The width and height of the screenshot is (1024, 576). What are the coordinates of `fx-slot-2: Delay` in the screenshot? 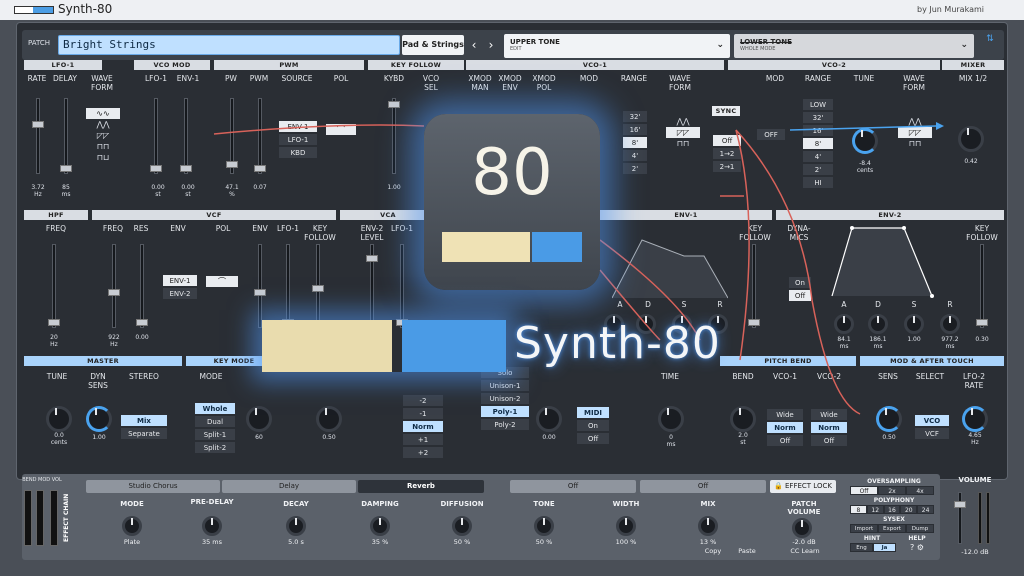 It's located at (289, 486).